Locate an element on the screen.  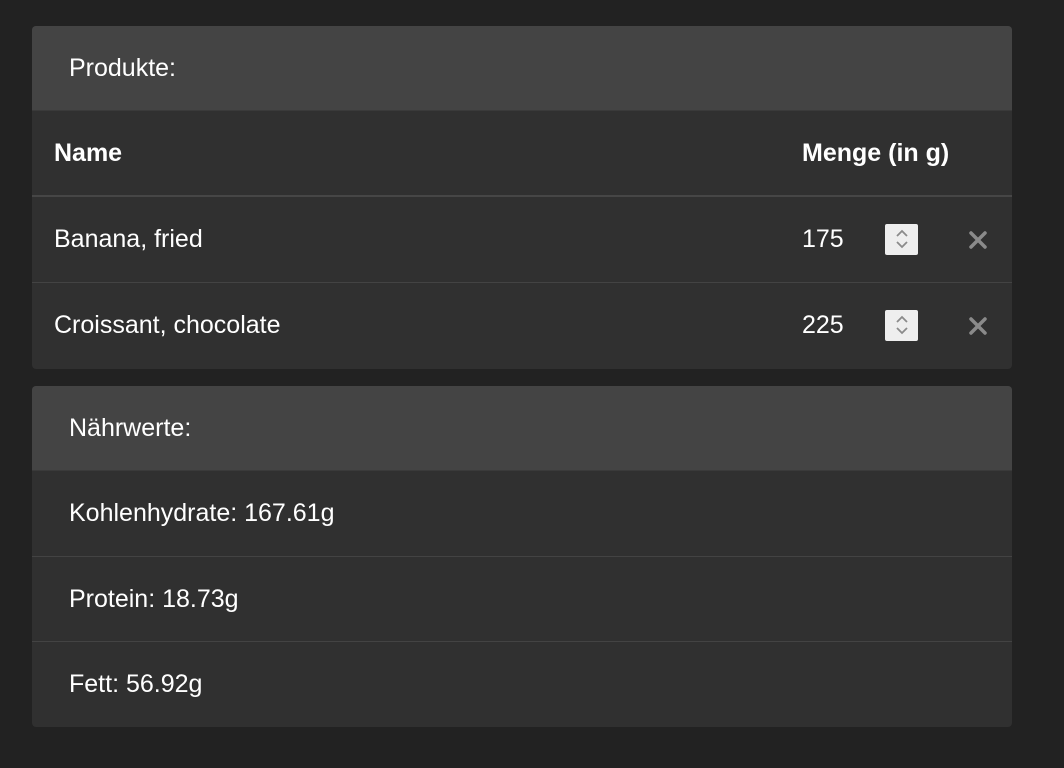
table-row: Banana, fried is located at coordinates (522, 239).